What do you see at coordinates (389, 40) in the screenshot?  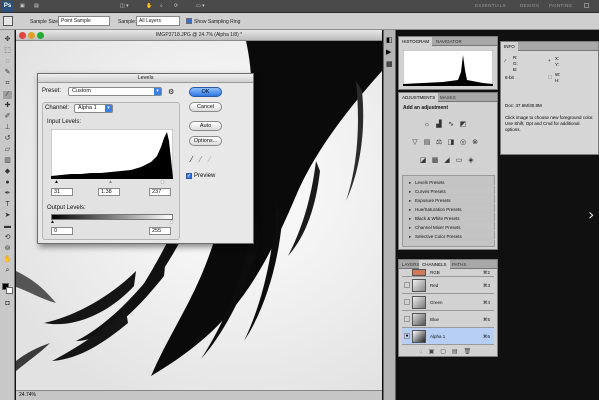 I see `history-panel-icon: ◧` at bounding box center [389, 40].